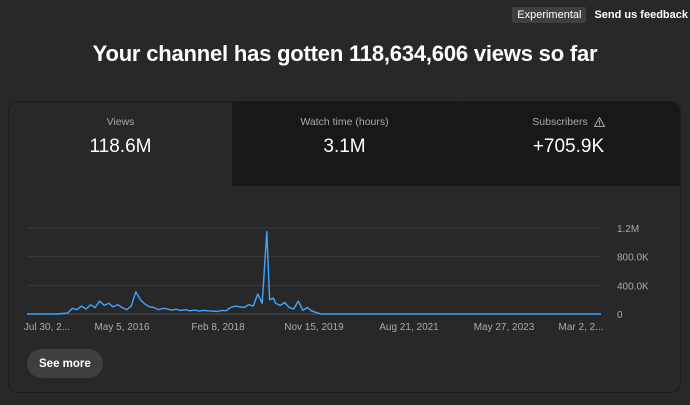 The height and width of the screenshot is (405, 690). I want to click on x-tick-label: Nov 15, 2019, so click(314, 327).